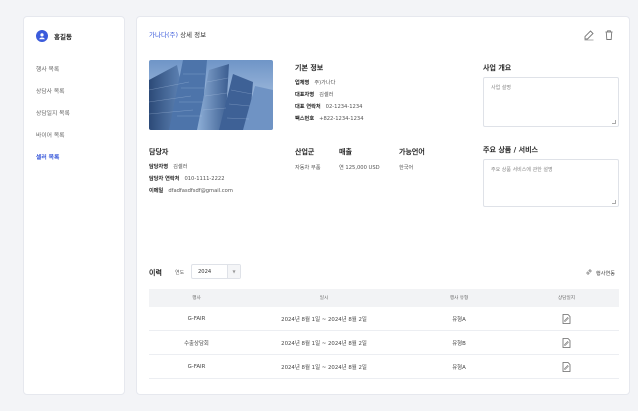 The image size is (638, 411). What do you see at coordinates (605, 273) in the screenshot?
I see `event-link-label: 행사연동` at bounding box center [605, 273].